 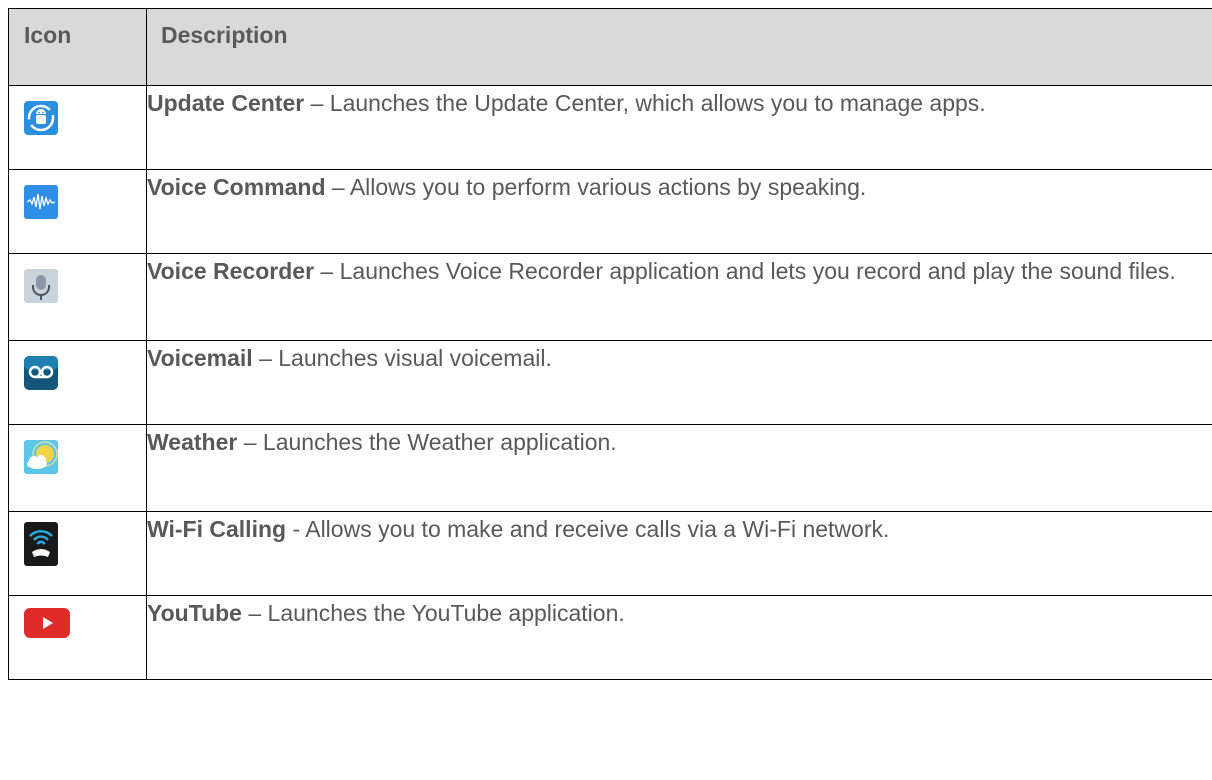 I want to click on app-description: Launches the YouTube application., so click(x=446, y=613).